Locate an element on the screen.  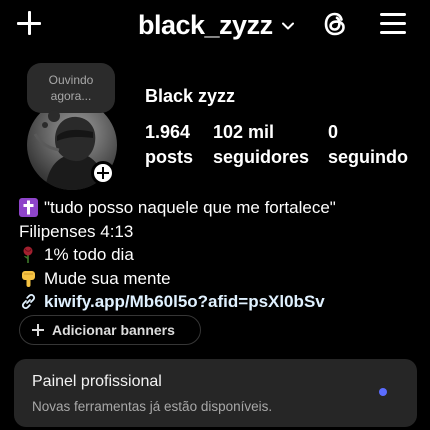
bio-line-quote: "tudo posso naquele que me fortalece" is located at coordinates (219, 208).